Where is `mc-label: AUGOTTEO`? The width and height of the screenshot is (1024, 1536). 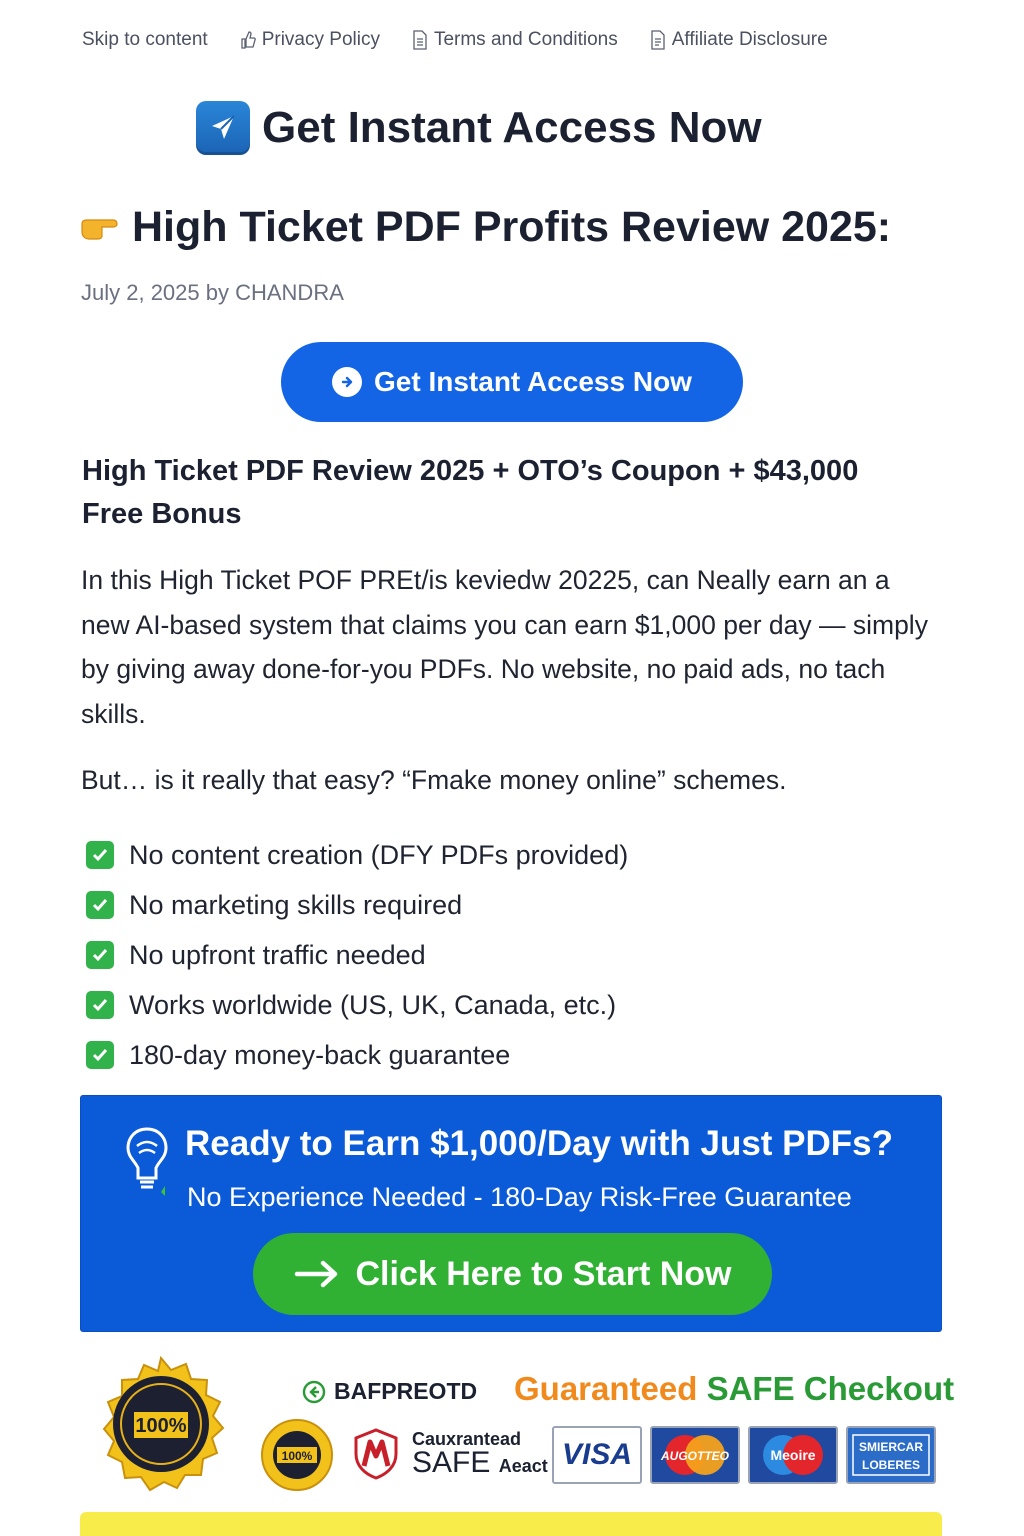 mc-label: AUGOTTEO is located at coordinates (695, 1456).